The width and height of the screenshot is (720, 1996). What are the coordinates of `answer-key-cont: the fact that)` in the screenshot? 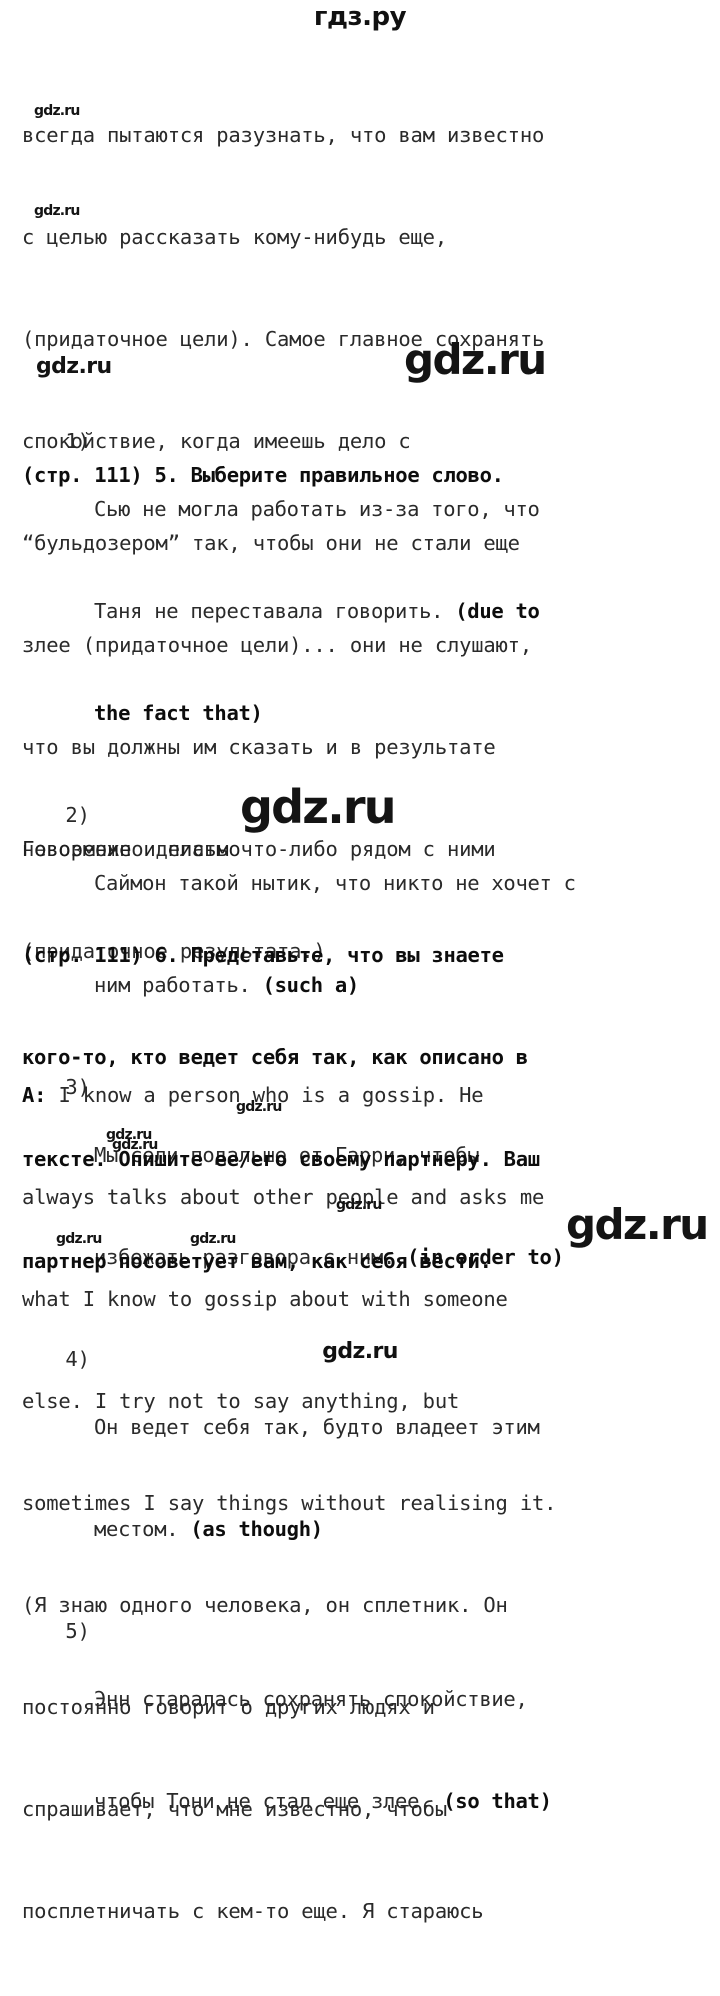 It's located at (178, 713).